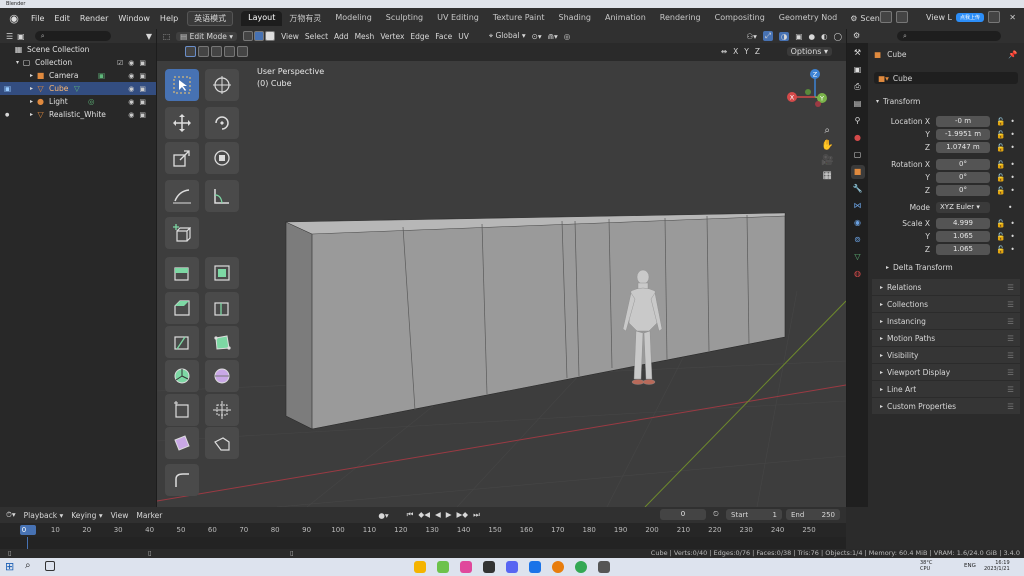 Image resolution: width=1024 pixels, height=576 pixels. Describe the element at coordinates (182, 376) in the screenshot. I see `spin-tool` at that location.